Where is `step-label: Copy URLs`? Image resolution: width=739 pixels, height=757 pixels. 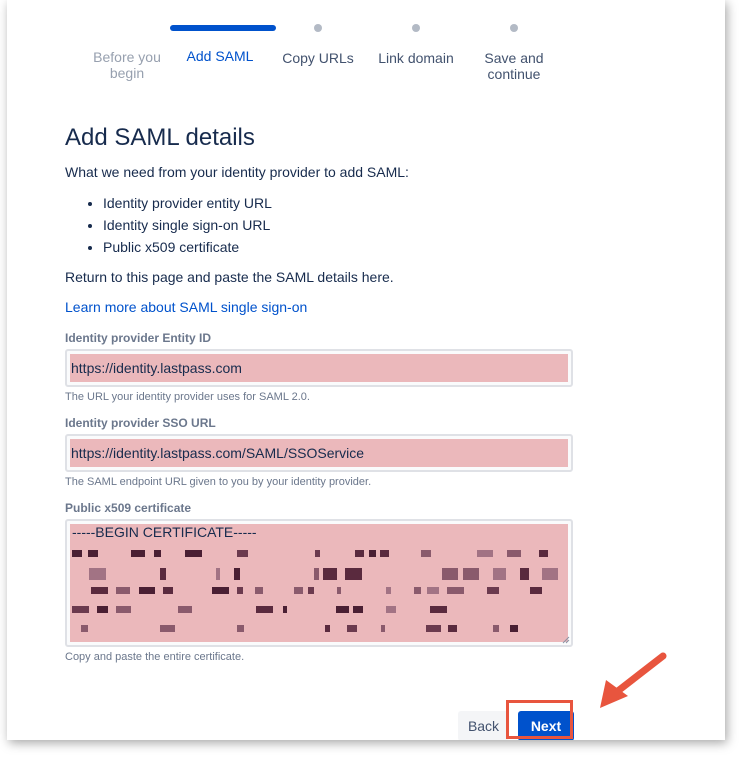 step-label: Copy URLs is located at coordinates (318, 58).